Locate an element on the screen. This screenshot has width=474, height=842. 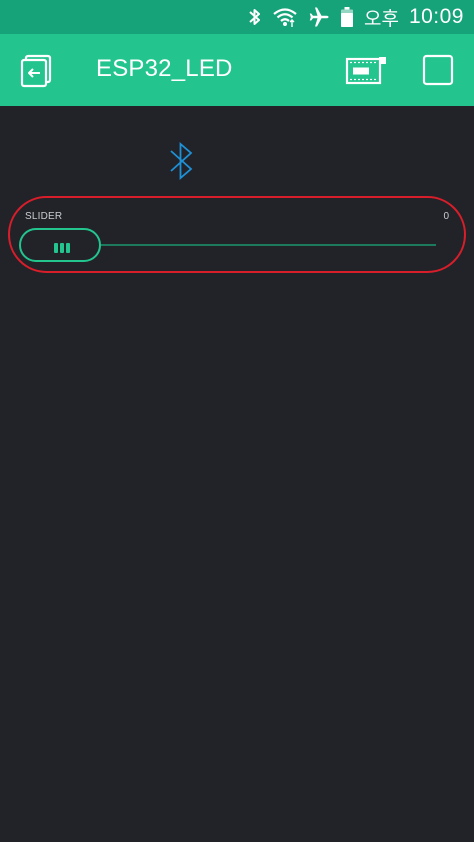
back-button is located at coordinates (37, 71).